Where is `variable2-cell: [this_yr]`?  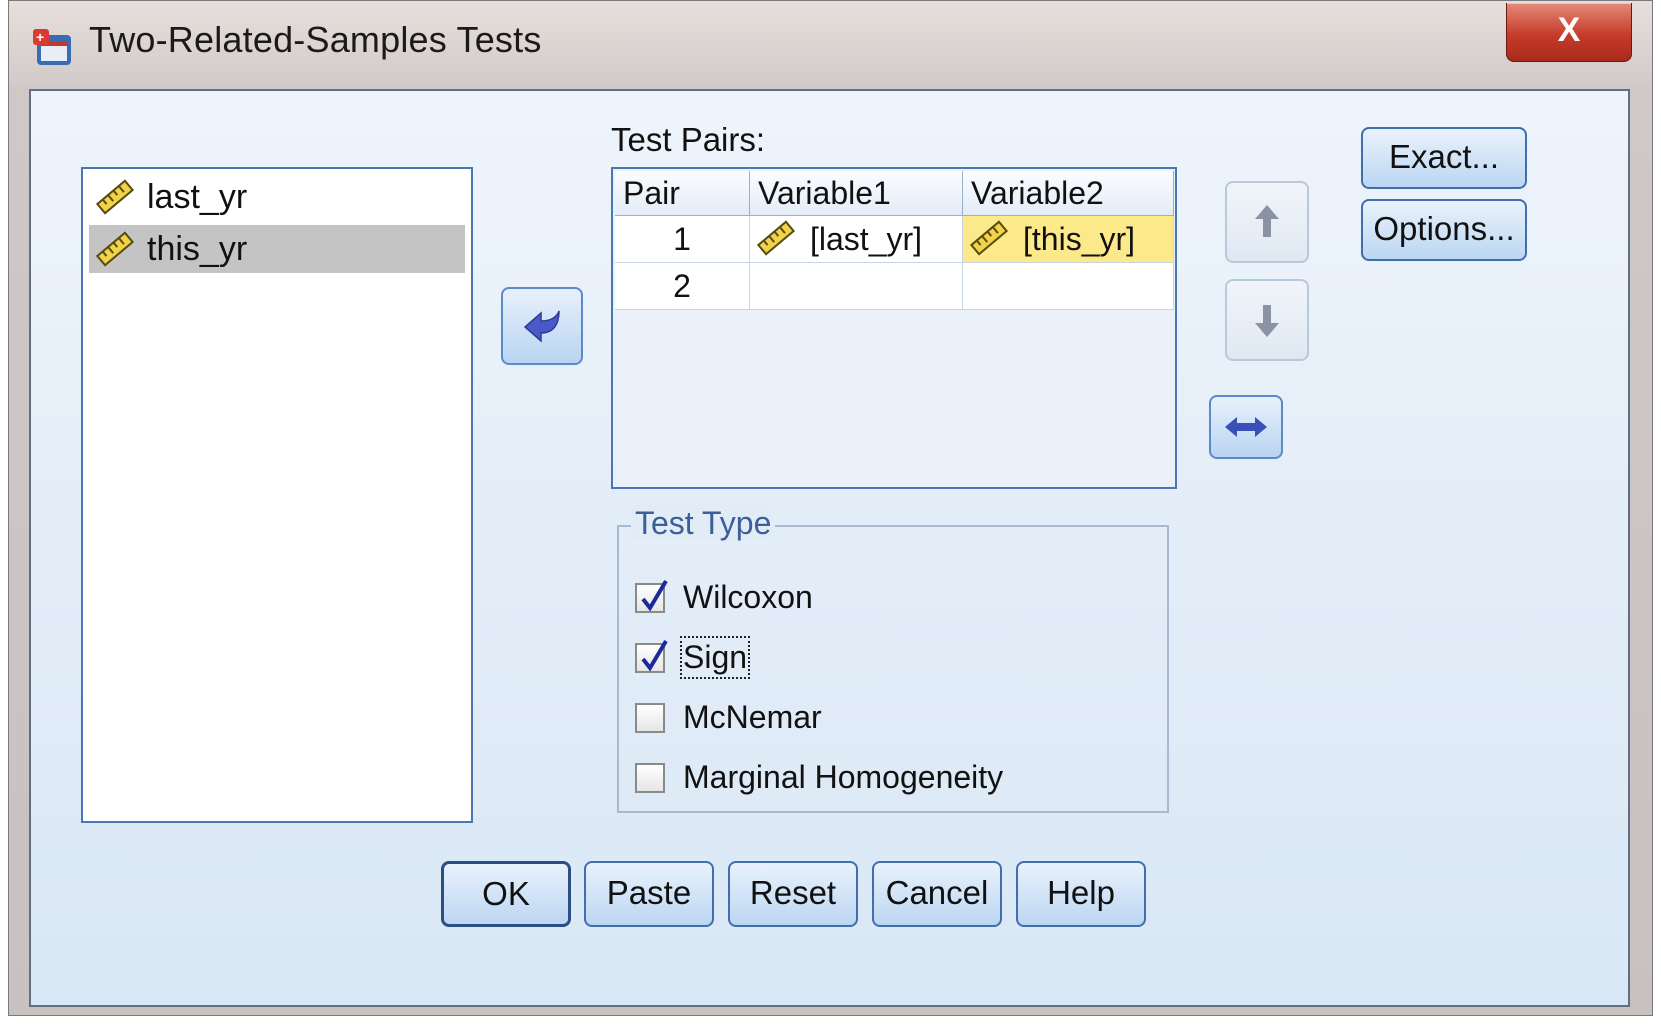 variable2-cell: [this_yr] is located at coordinates (1068, 239).